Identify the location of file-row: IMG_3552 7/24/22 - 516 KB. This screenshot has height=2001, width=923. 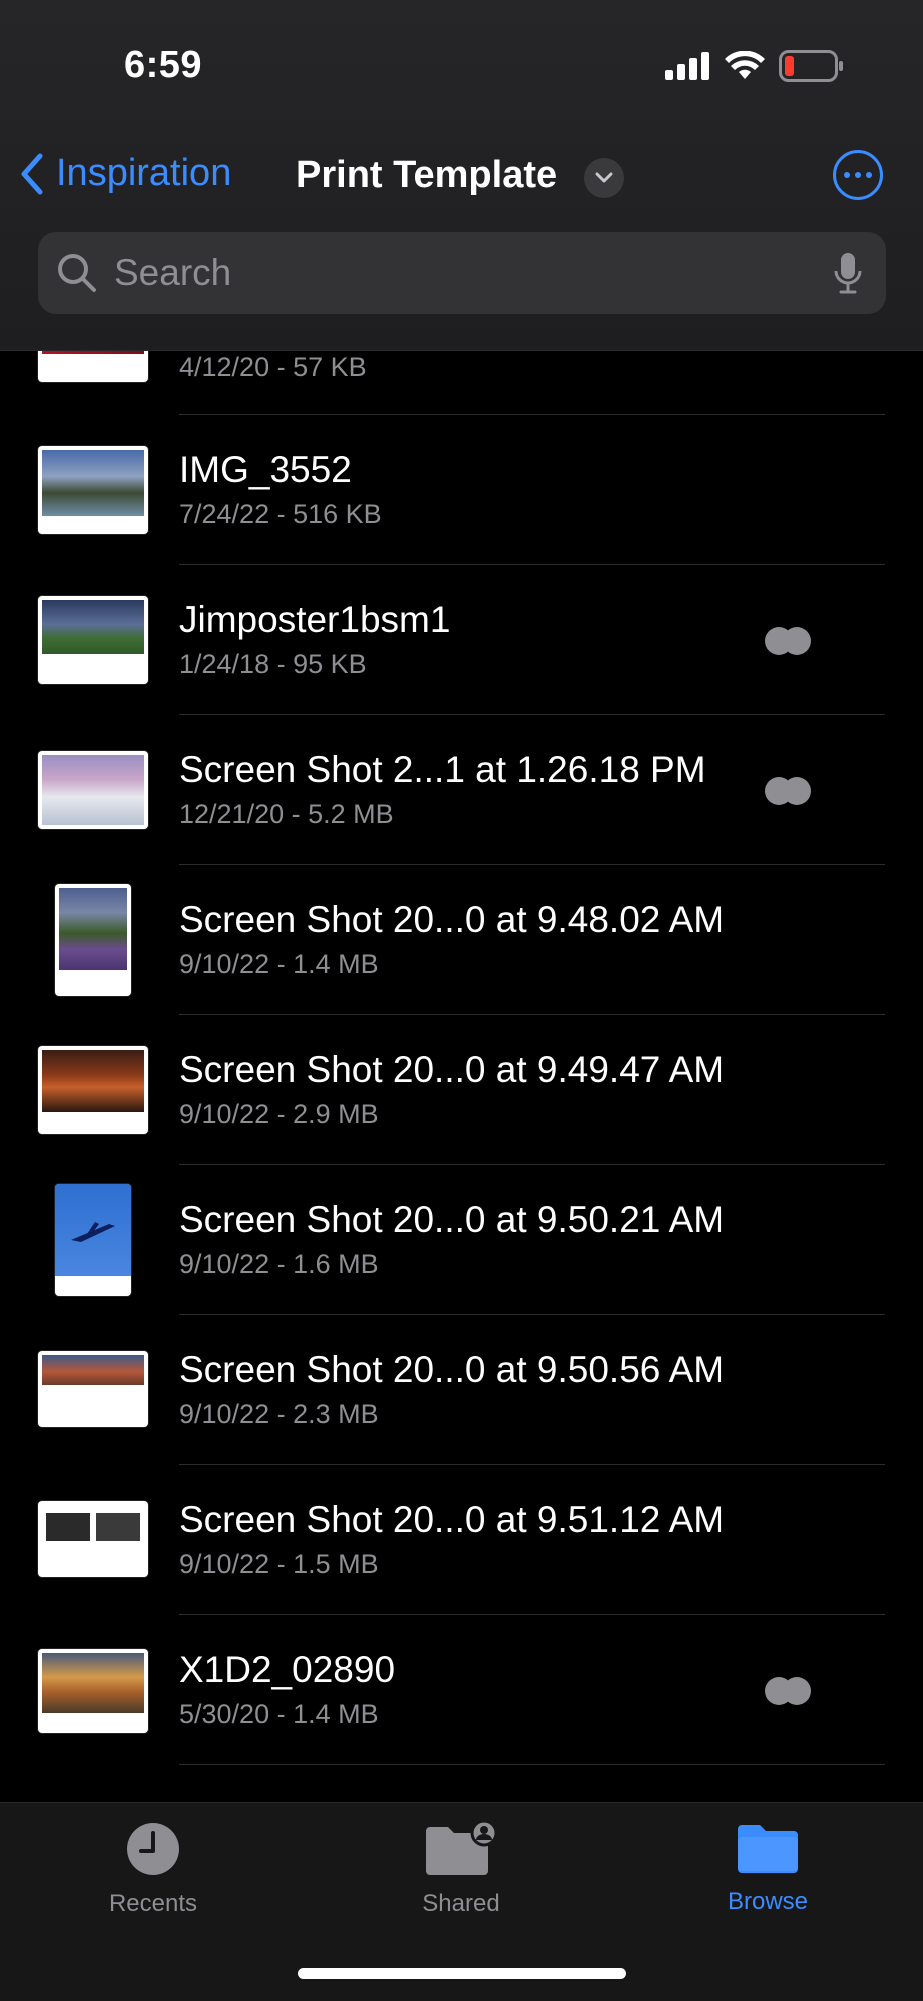
(461, 490).